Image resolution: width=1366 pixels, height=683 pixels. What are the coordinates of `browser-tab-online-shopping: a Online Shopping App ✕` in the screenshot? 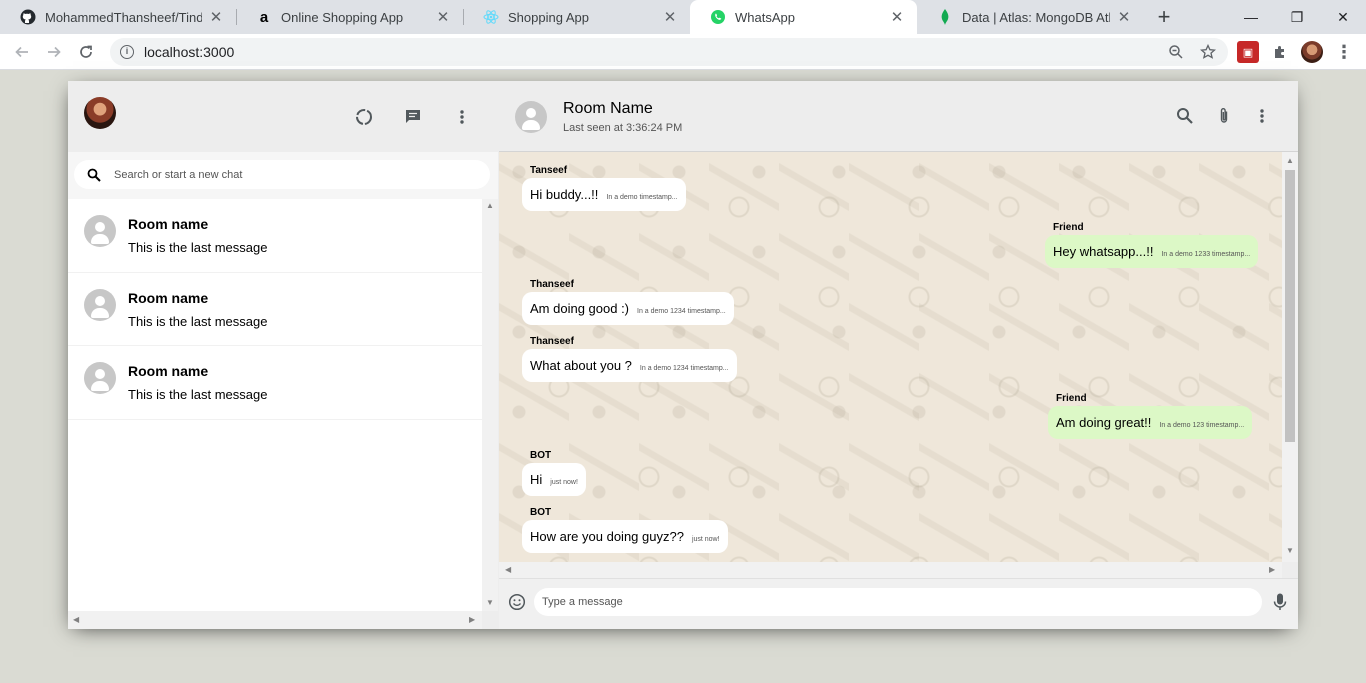 It's located at (349, 17).